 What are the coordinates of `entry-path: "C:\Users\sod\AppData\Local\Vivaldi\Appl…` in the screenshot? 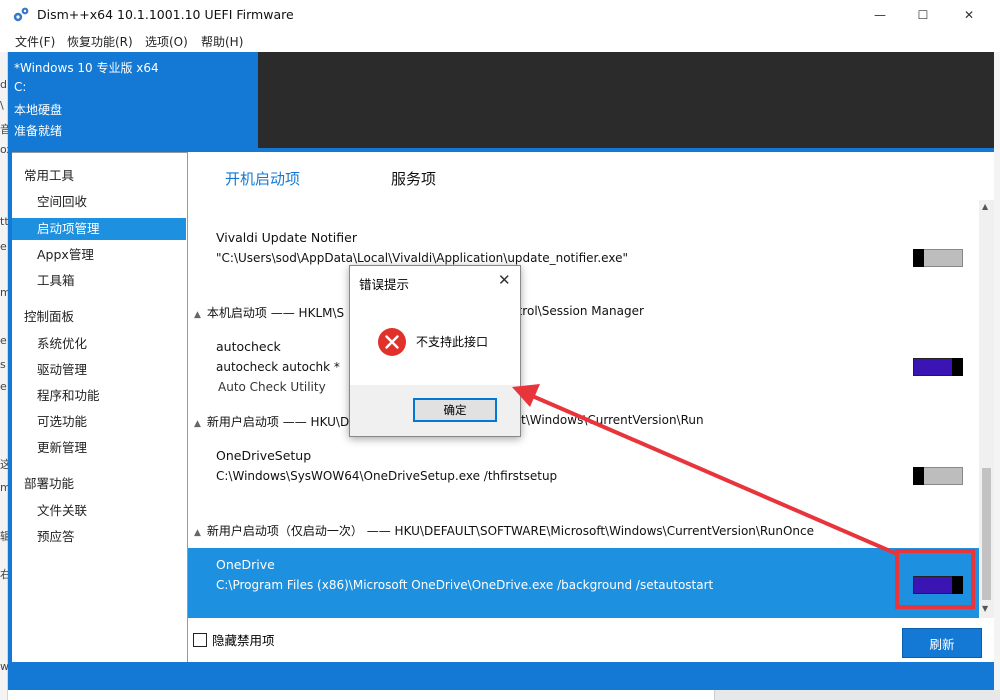 It's located at (422, 258).